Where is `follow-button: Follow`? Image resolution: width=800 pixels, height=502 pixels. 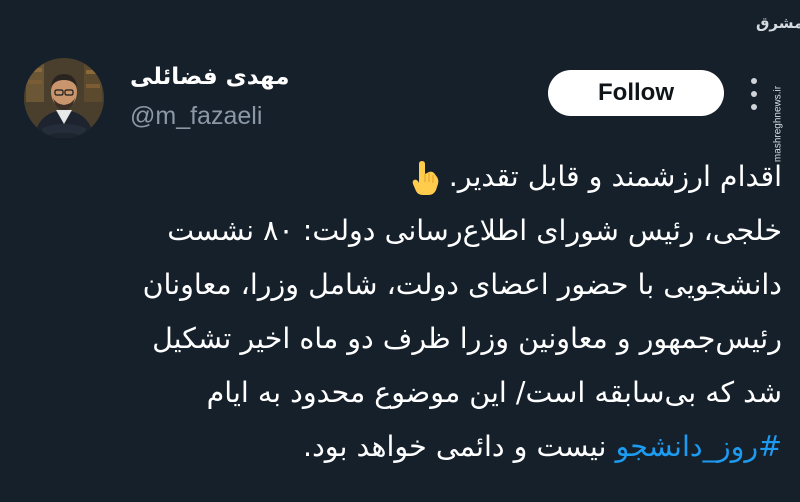 follow-button: Follow is located at coordinates (636, 93).